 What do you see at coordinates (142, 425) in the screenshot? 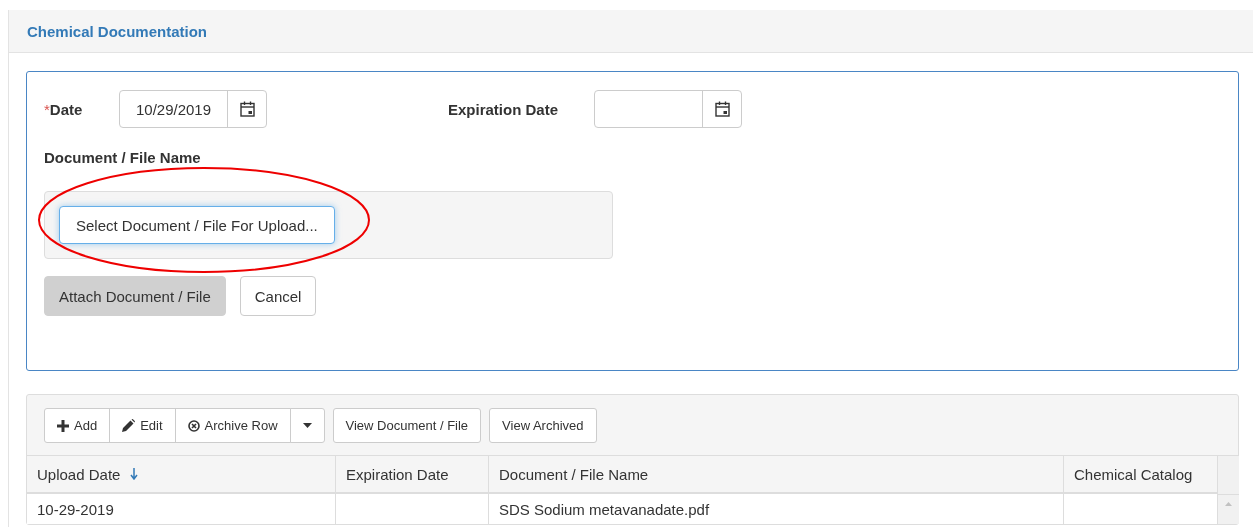
I see `toolbar-button: Edit` at bounding box center [142, 425].